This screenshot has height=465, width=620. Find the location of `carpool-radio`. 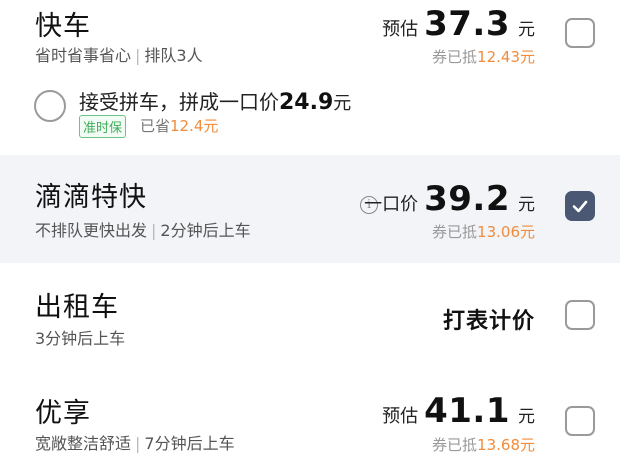

carpool-radio is located at coordinates (50, 106).